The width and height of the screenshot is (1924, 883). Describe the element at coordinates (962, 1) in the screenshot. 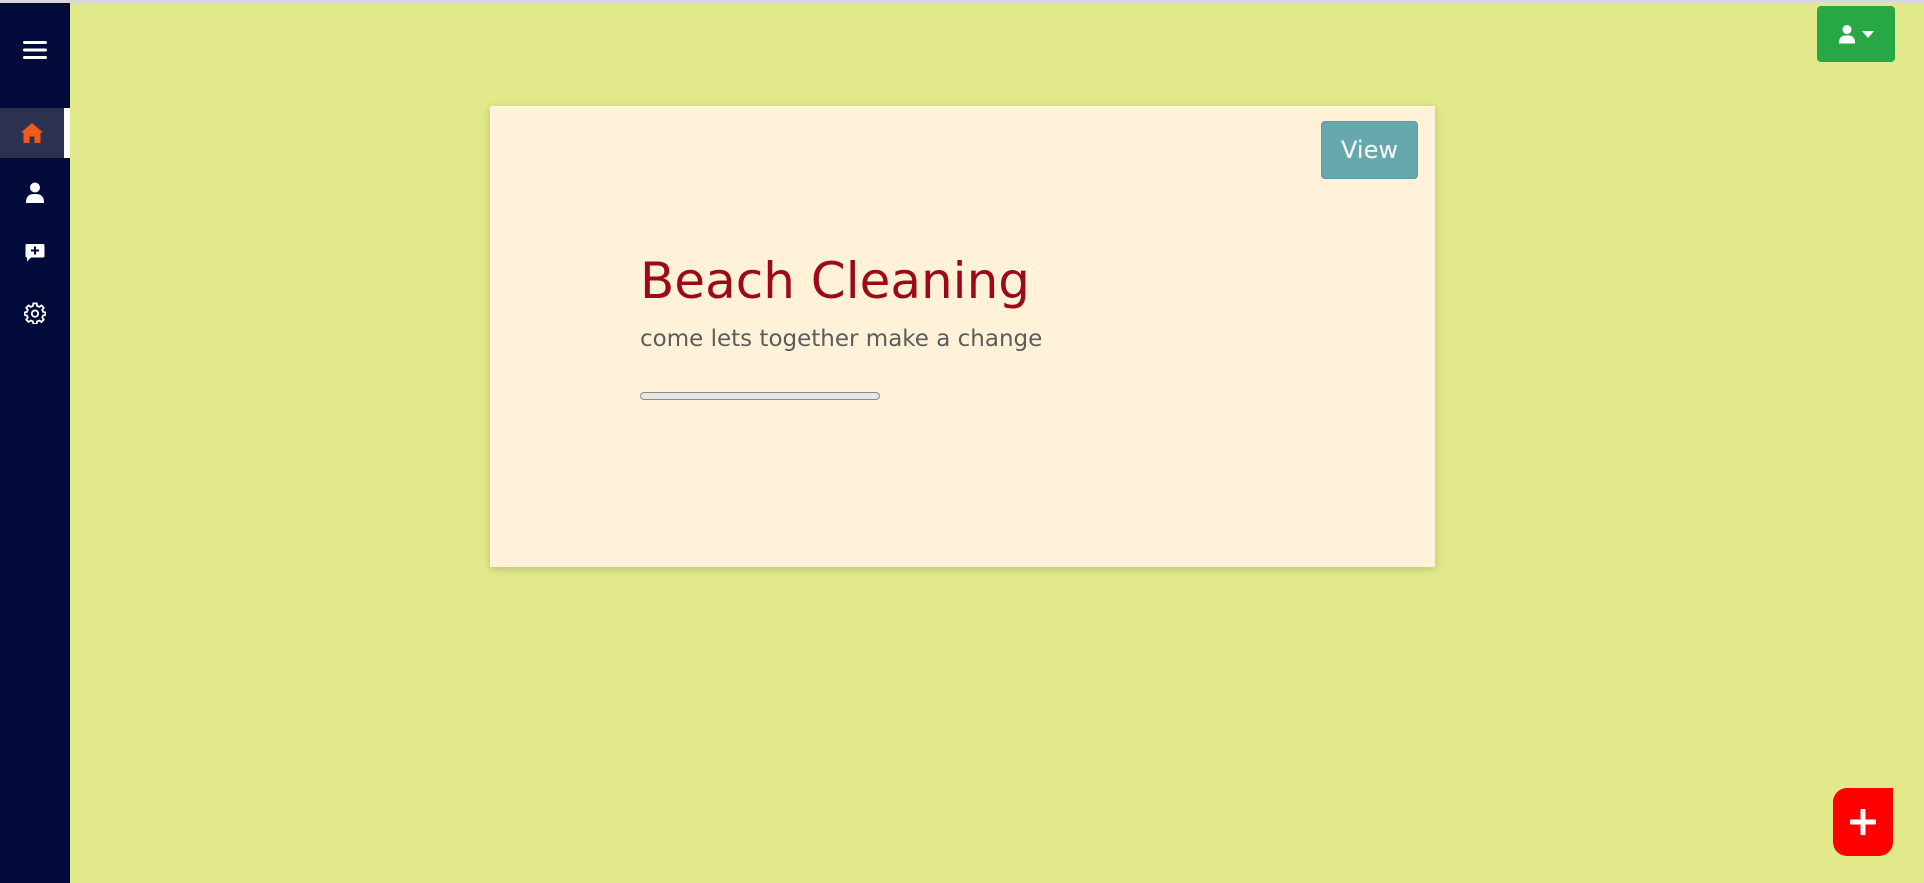

I see `top-border` at that location.